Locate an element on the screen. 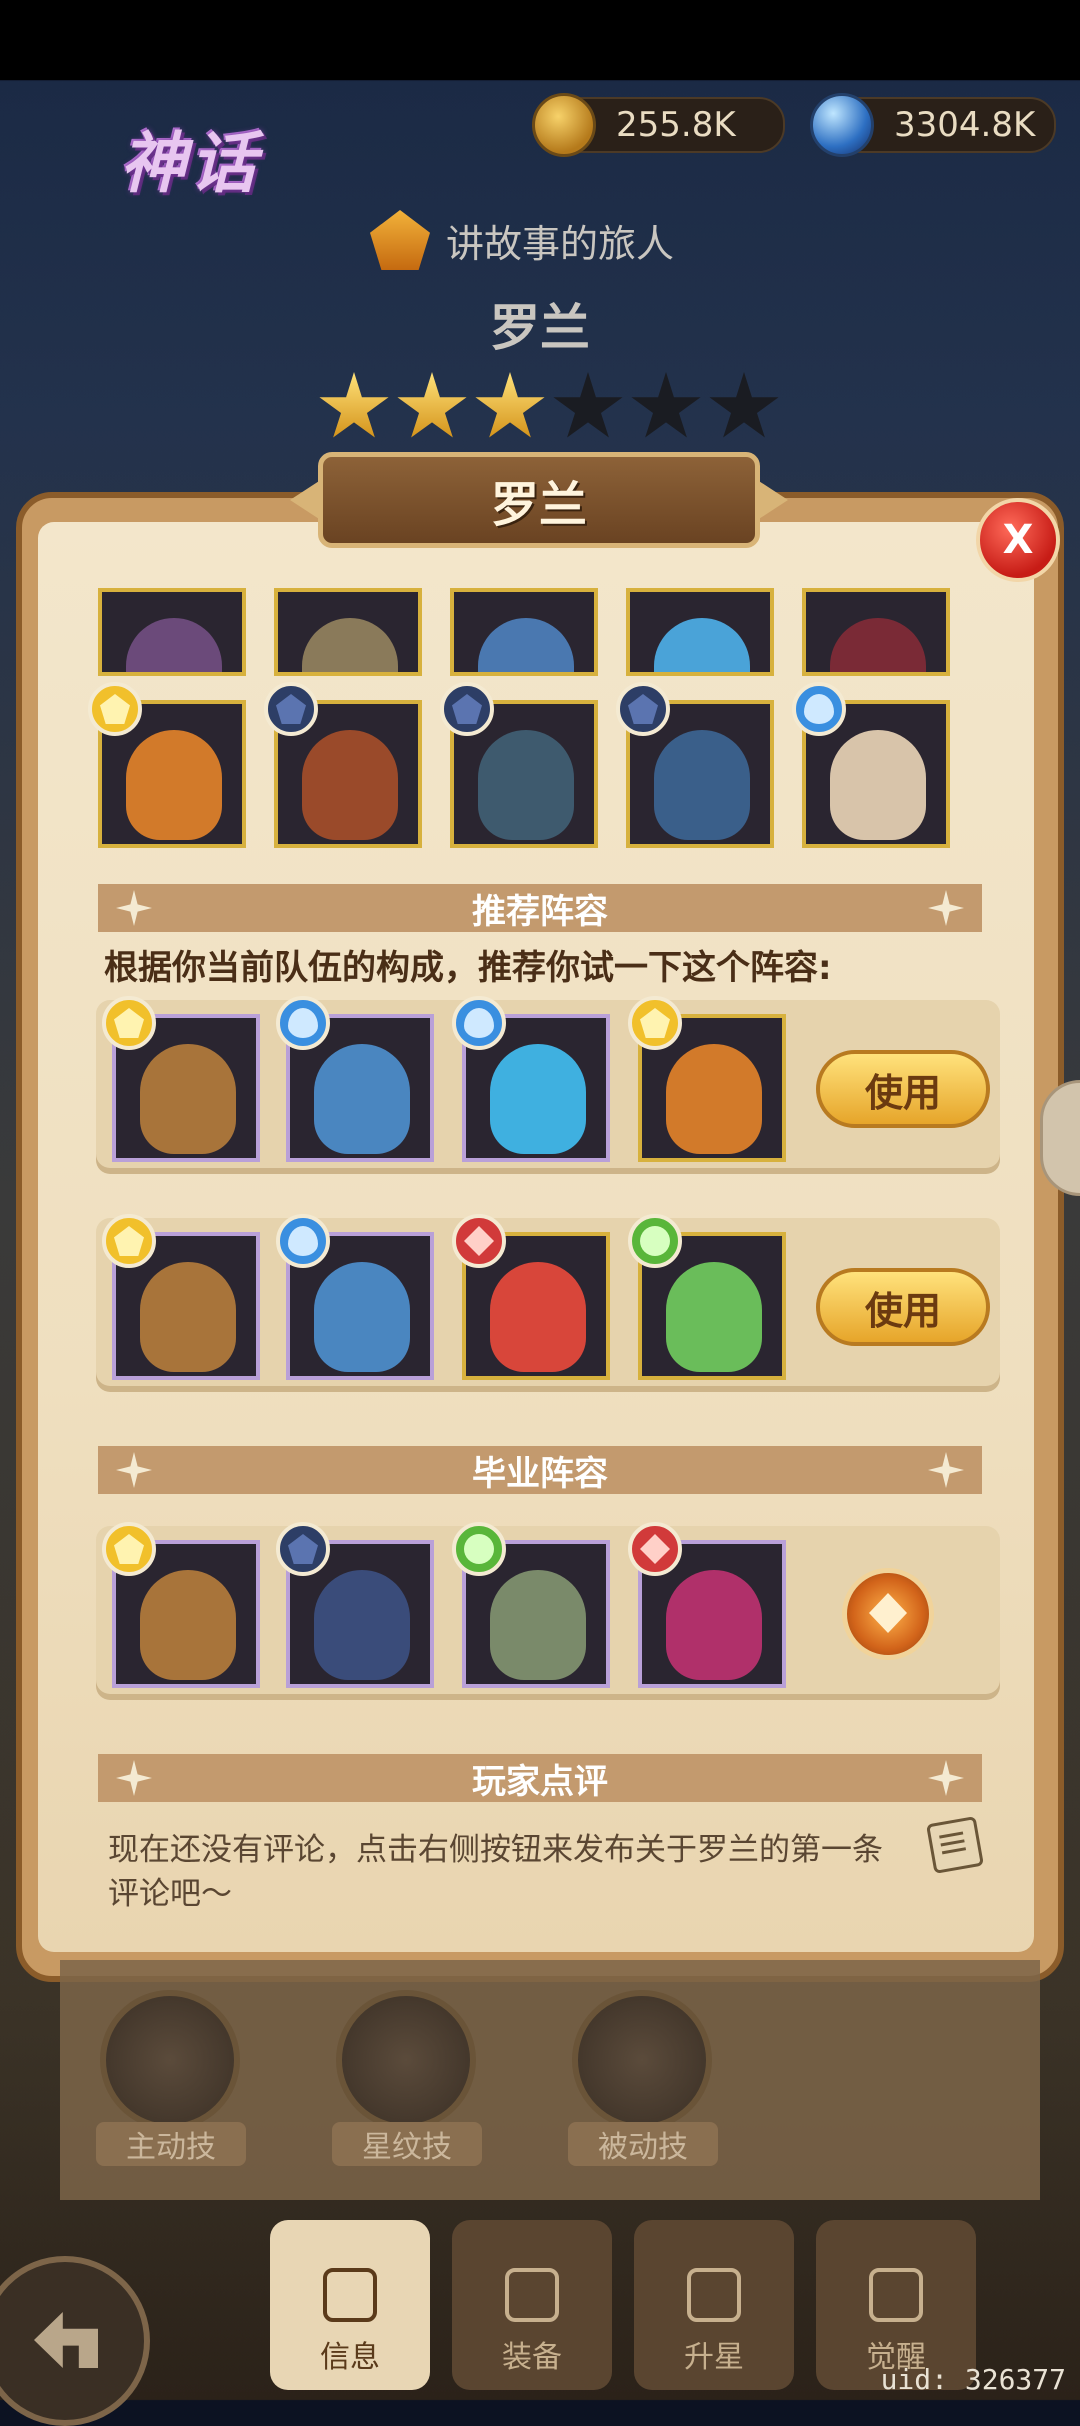 This screenshot has height=2426, width=1080. passive-skill-label: 被动技 is located at coordinates (643, 2144).